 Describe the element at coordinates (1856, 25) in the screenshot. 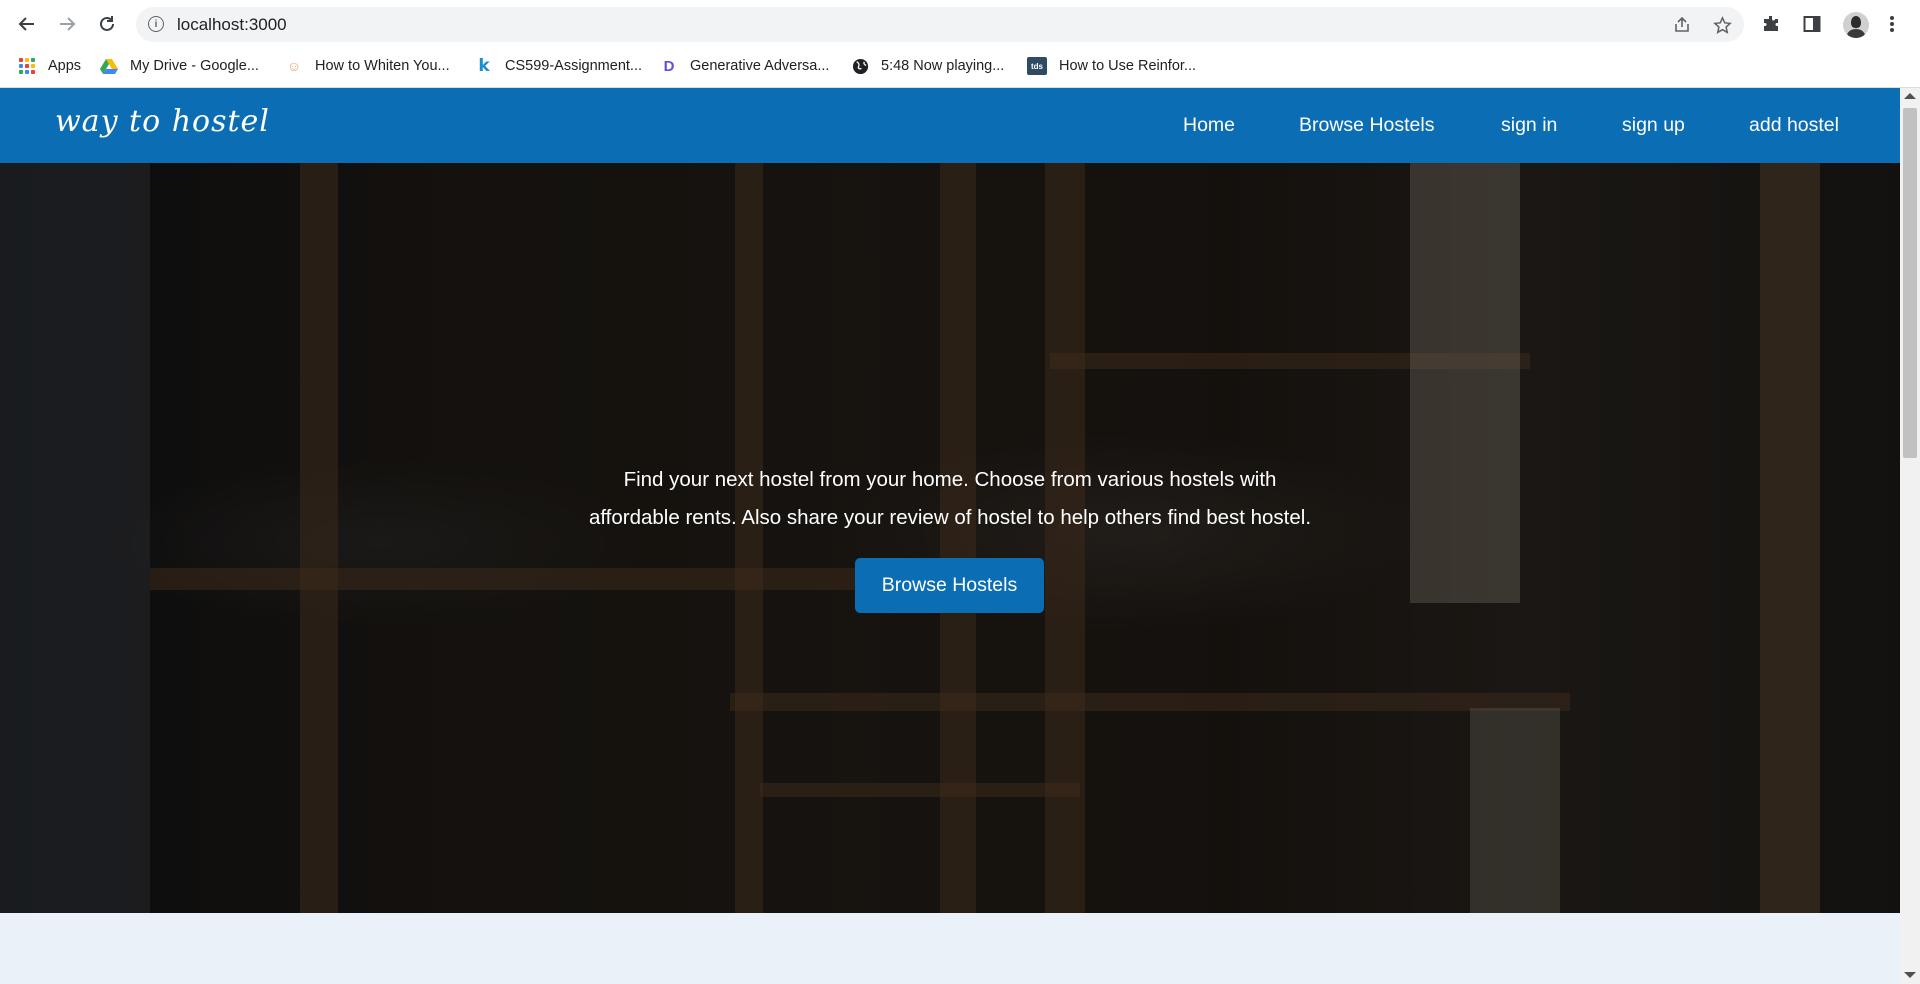

I see `profile-avatar` at that location.